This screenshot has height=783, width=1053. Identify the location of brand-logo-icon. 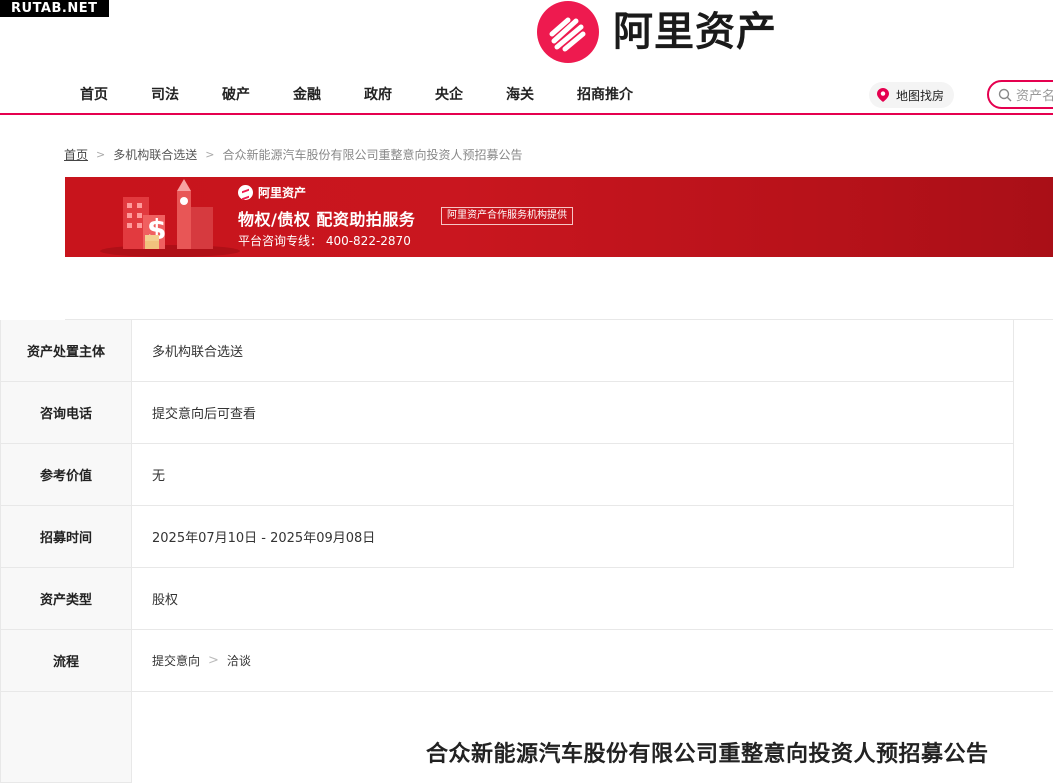
(245, 192).